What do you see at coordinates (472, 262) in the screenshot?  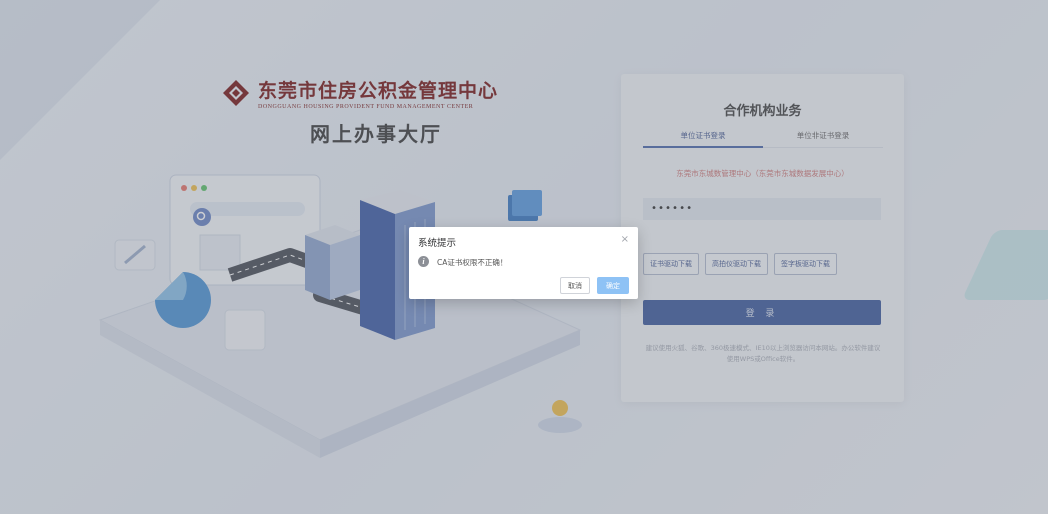 I see `dialog-message: CA证书权限不正确！` at bounding box center [472, 262].